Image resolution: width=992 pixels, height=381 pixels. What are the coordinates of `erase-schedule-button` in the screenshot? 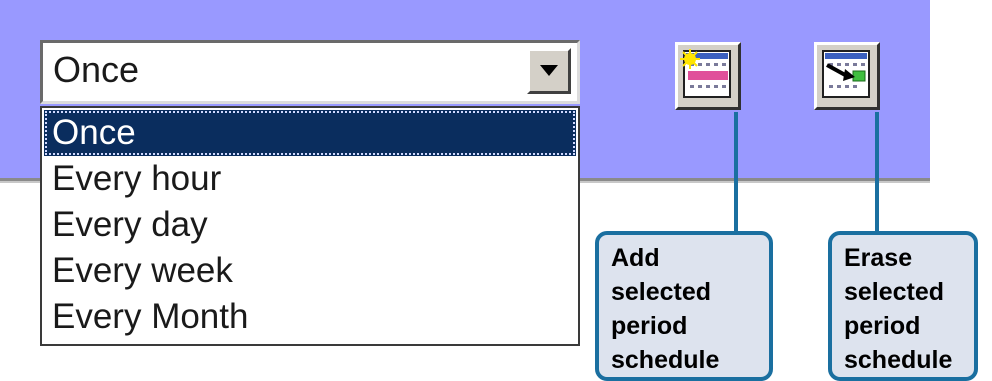 It's located at (847, 76).